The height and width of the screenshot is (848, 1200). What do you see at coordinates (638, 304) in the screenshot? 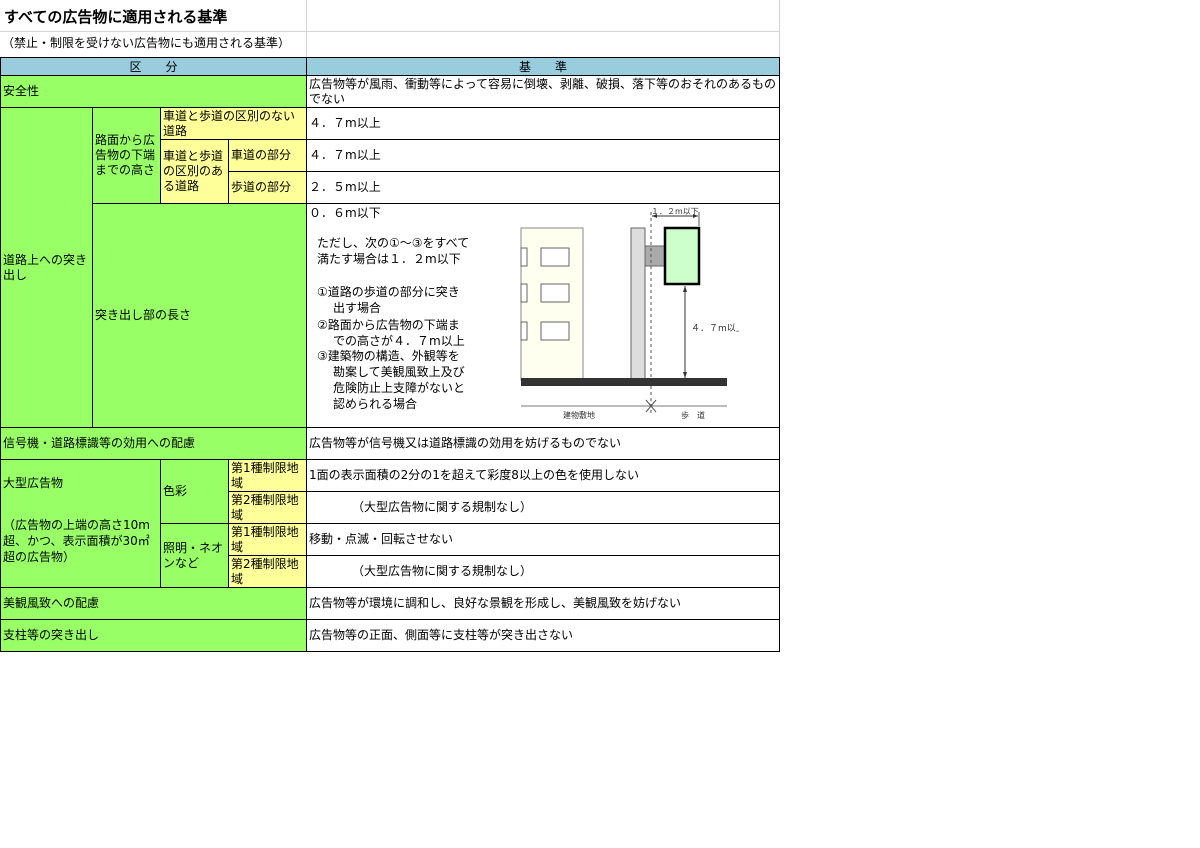
I see `pillar-shape` at bounding box center [638, 304].